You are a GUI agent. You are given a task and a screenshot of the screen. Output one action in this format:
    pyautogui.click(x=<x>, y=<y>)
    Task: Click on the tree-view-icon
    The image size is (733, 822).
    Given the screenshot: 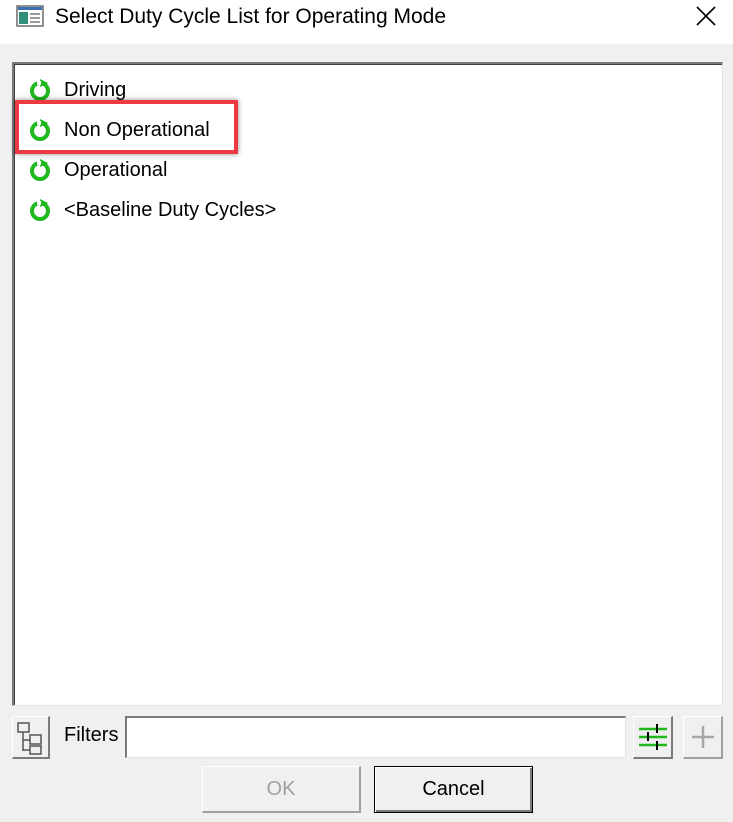 What is the action you would take?
    pyautogui.click(x=29, y=738)
    